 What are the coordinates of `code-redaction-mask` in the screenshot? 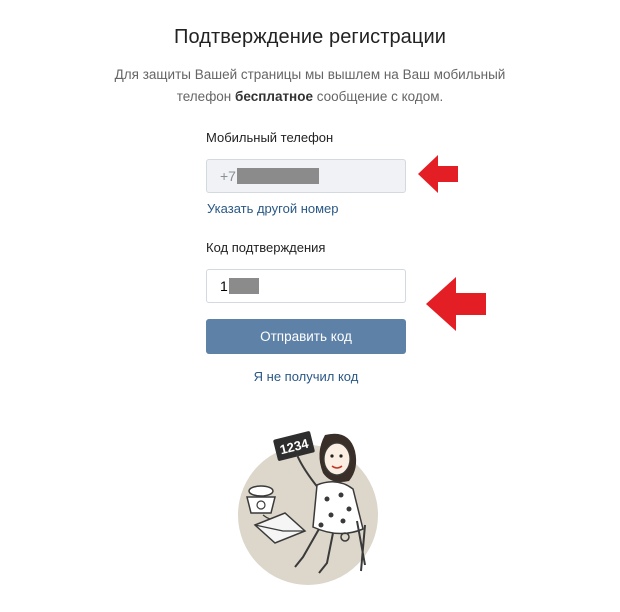 It's located at (243, 285).